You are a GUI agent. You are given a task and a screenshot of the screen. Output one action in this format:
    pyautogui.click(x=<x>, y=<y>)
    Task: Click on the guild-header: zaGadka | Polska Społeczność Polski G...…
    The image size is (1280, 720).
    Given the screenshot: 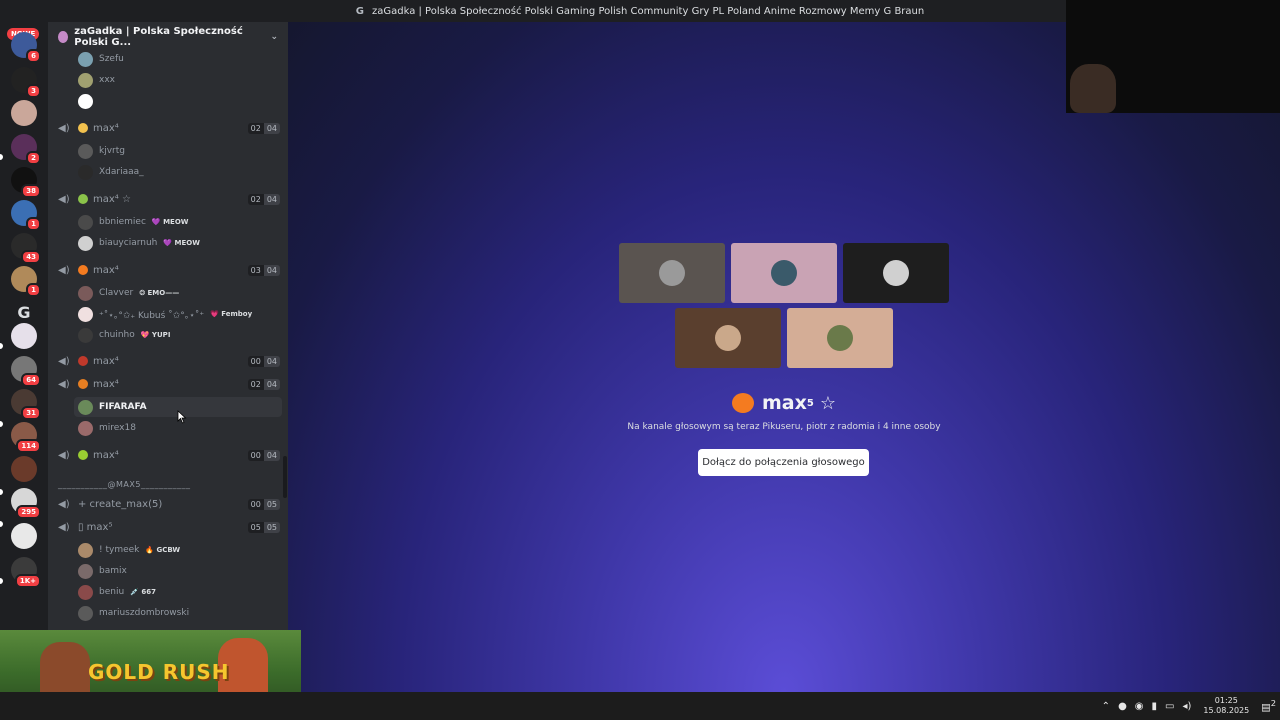 What is the action you would take?
    pyautogui.click(x=168, y=37)
    